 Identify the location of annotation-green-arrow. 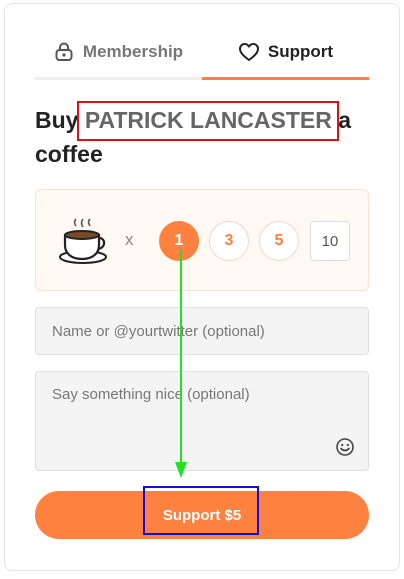
(181, 364).